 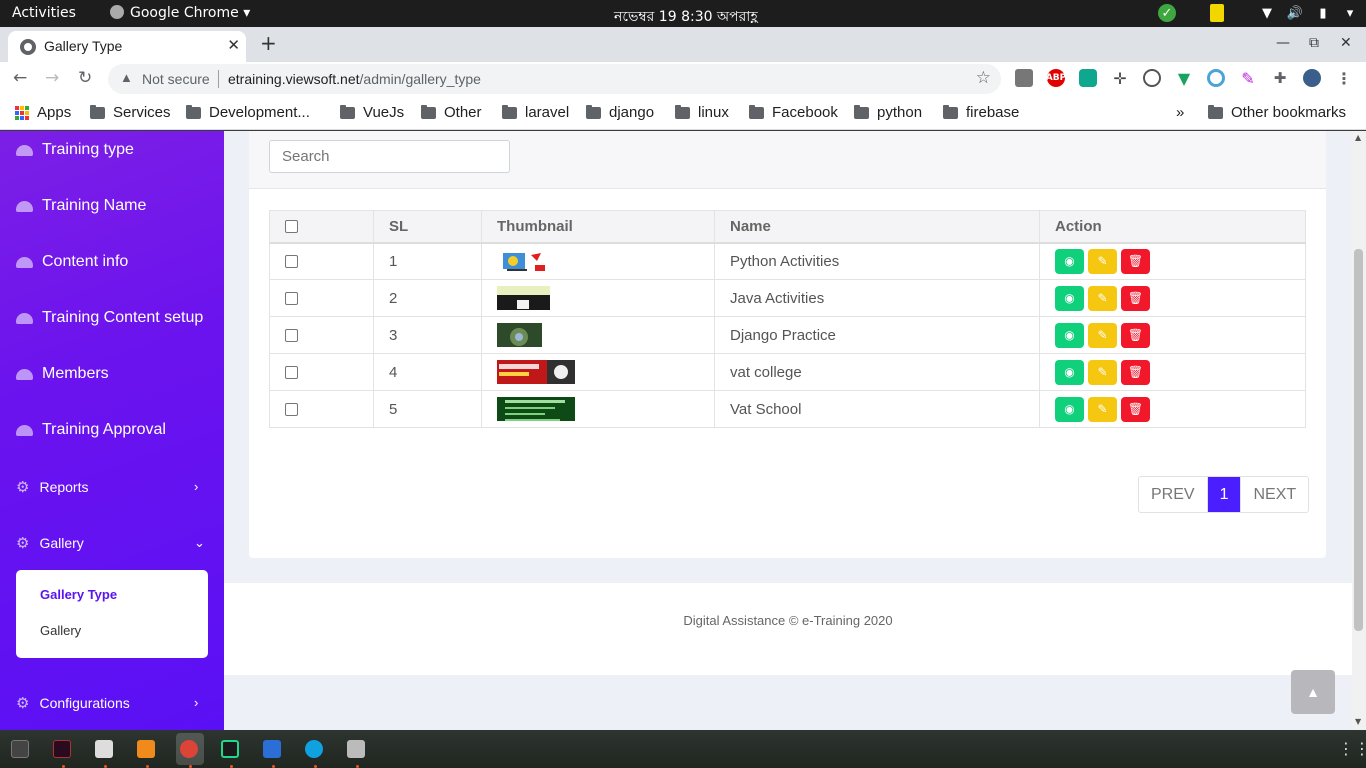 I want to click on sidebar-item-reports: ⚙ Reports, so click(x=112, y=487).